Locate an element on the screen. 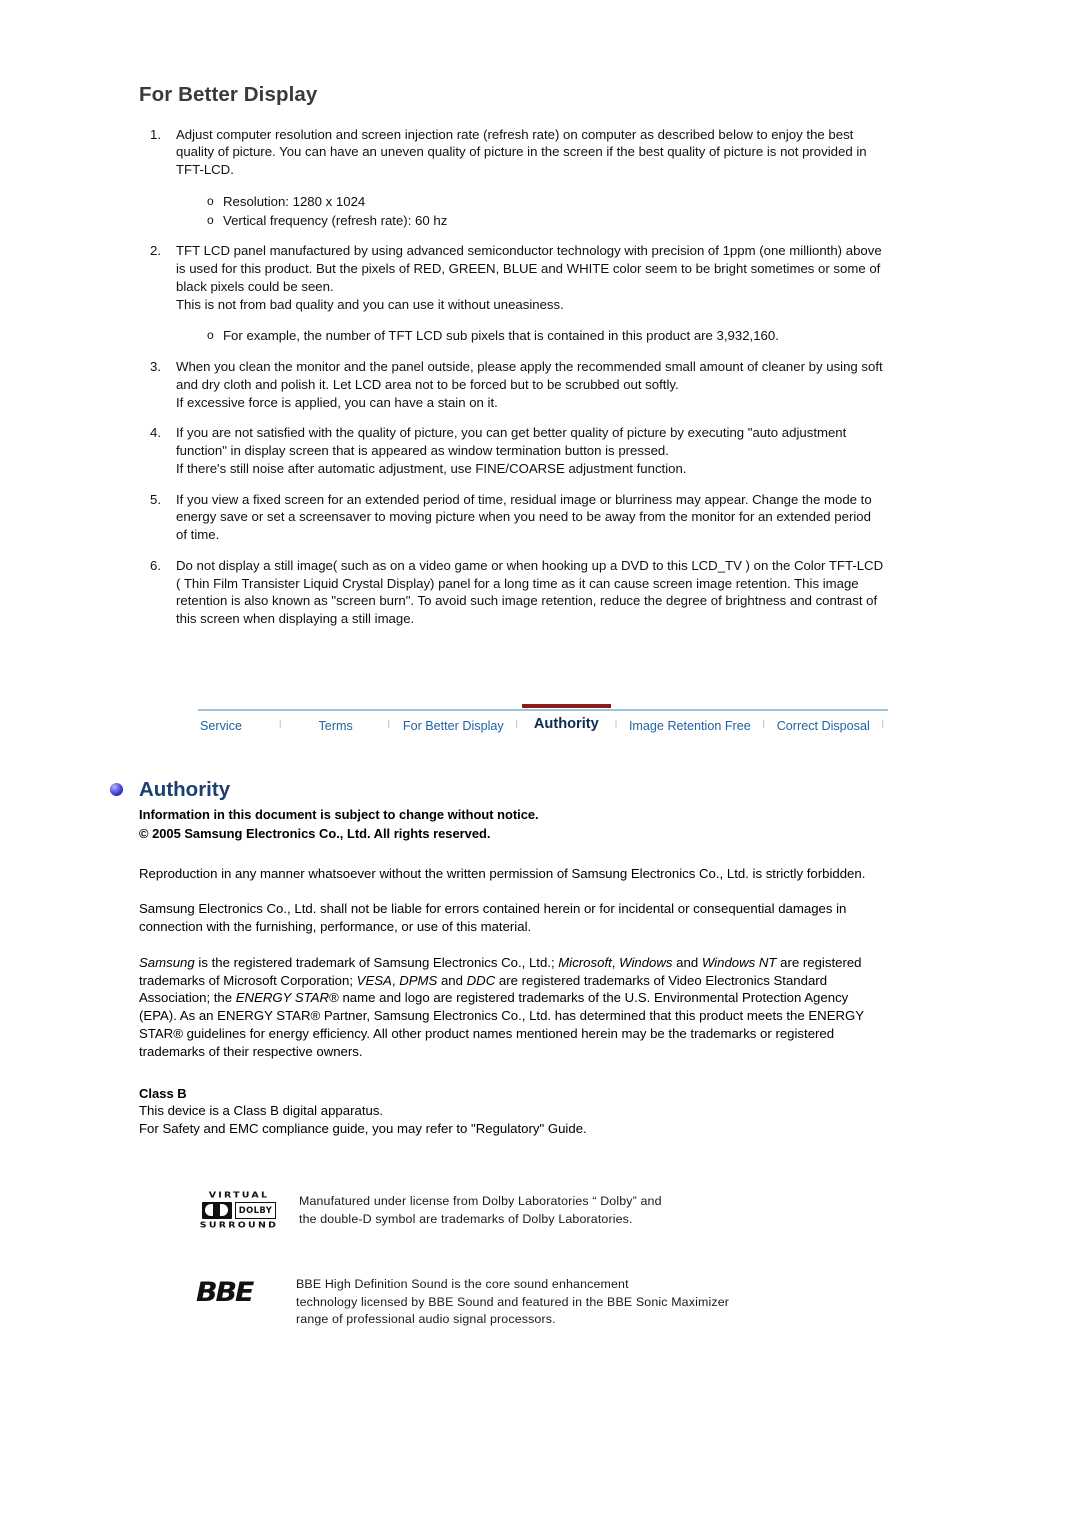  trademark-vesa: VESA is located at coordinates (374, 980).